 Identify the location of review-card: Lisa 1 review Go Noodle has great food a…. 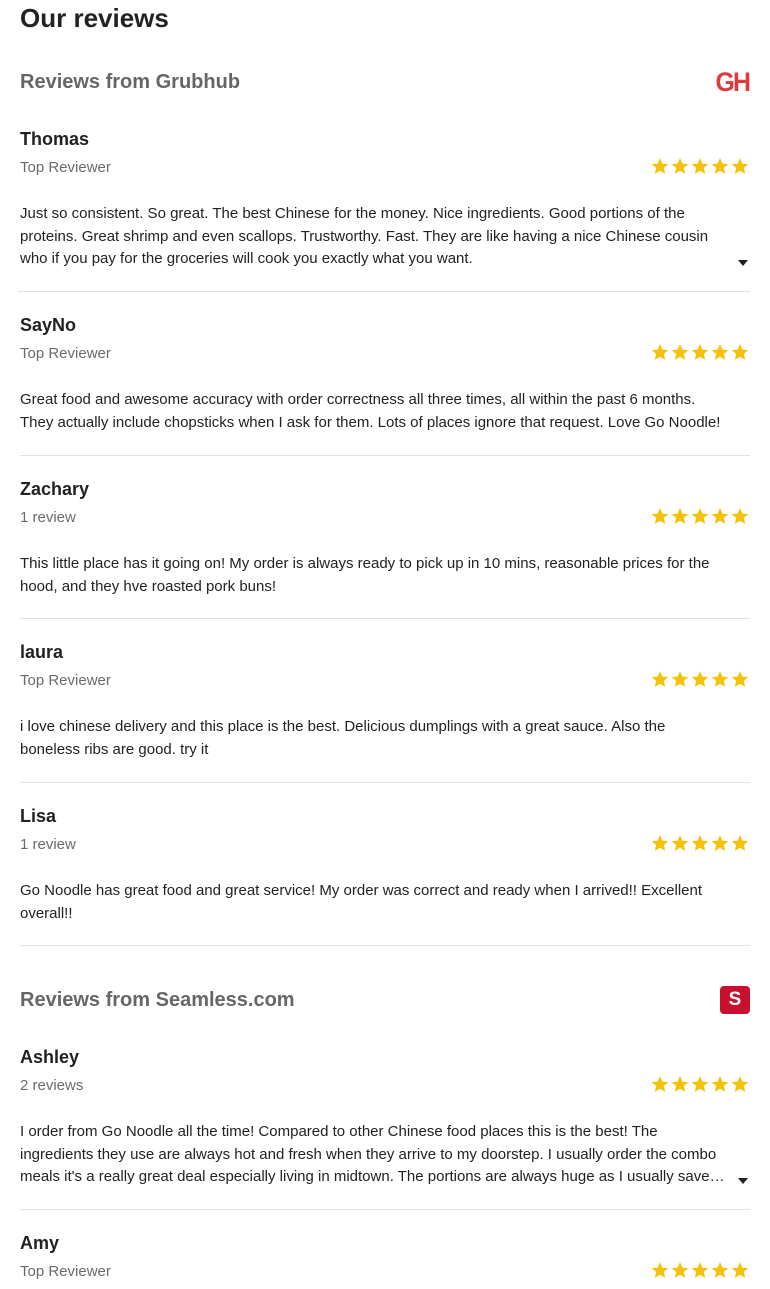
(385, 864).